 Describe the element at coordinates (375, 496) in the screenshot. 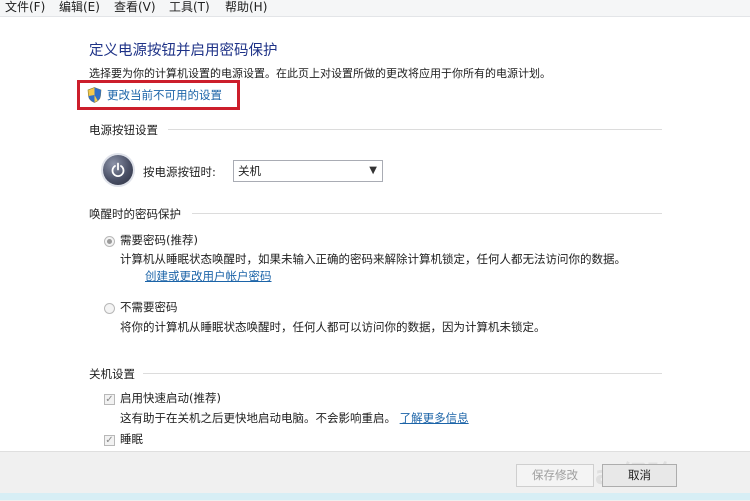

I see `bottom-strip` at that location.